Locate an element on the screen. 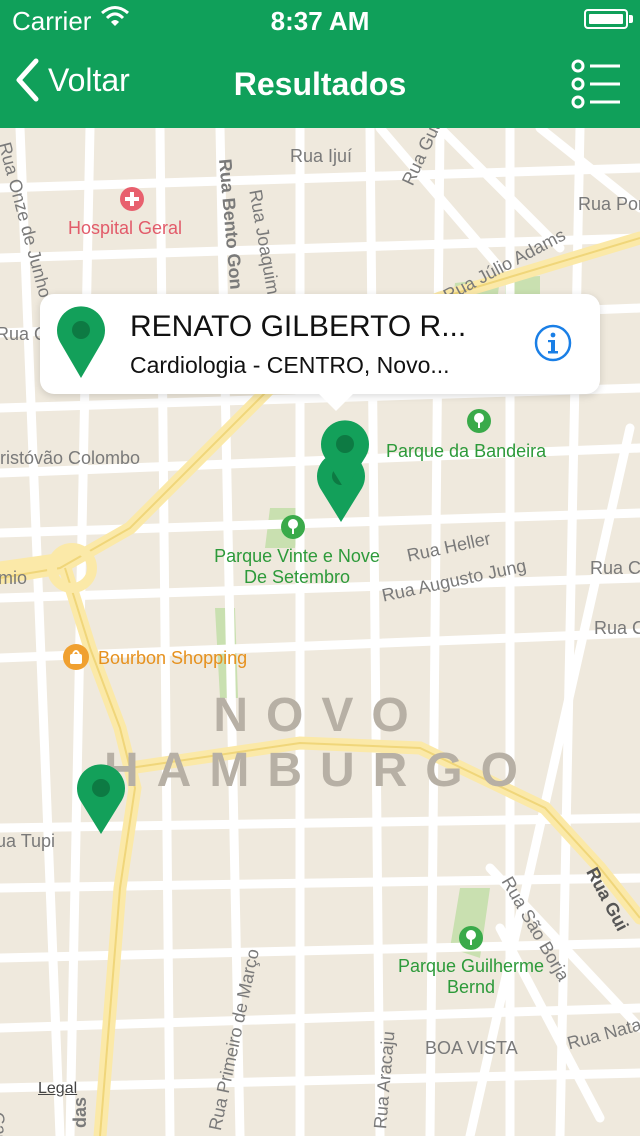 The width and height of the screenshot is (640, 1136). pin-icon is located at coordinates (80, 342).